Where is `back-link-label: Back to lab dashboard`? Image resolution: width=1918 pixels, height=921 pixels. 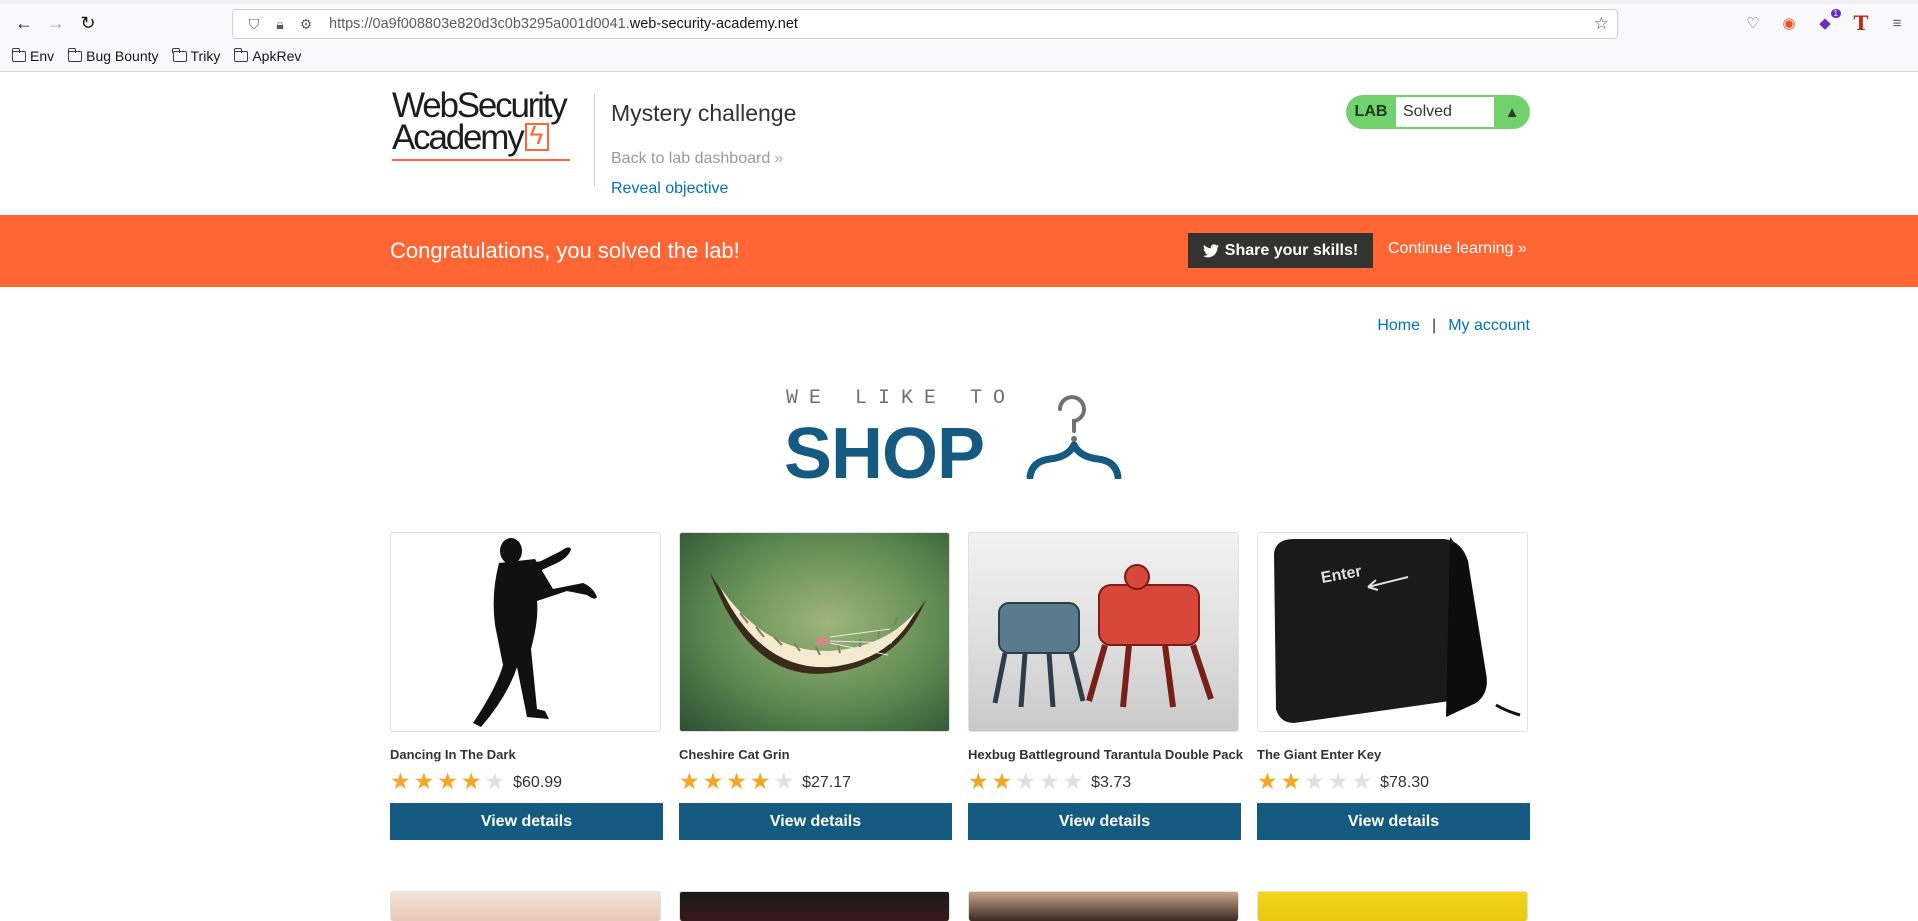 back-link-label: Back to lab dashboard is located at coordinates (691, 158).